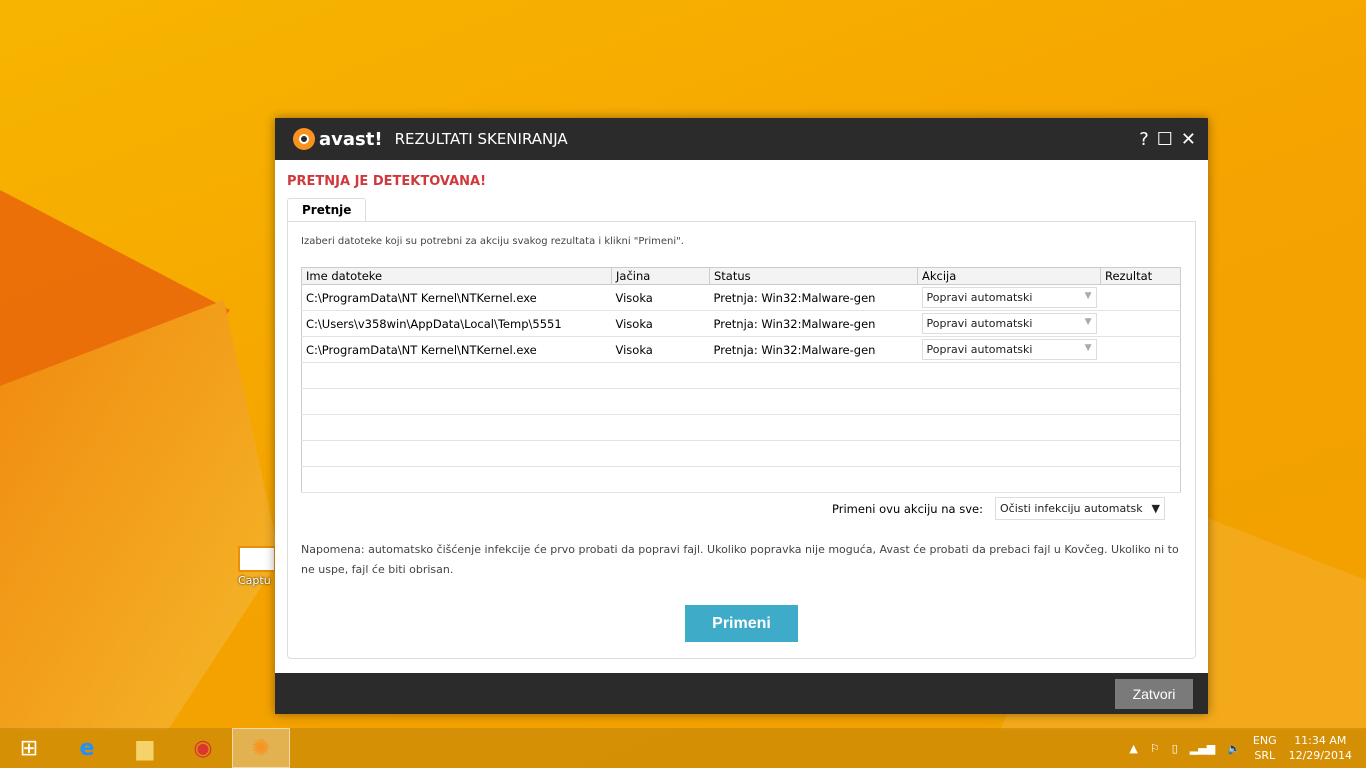 The image size is (1366, 768). Describe the element at coordinates (1234, 748) in the screenshot. I see `volume-icon: 🔈` at that location.